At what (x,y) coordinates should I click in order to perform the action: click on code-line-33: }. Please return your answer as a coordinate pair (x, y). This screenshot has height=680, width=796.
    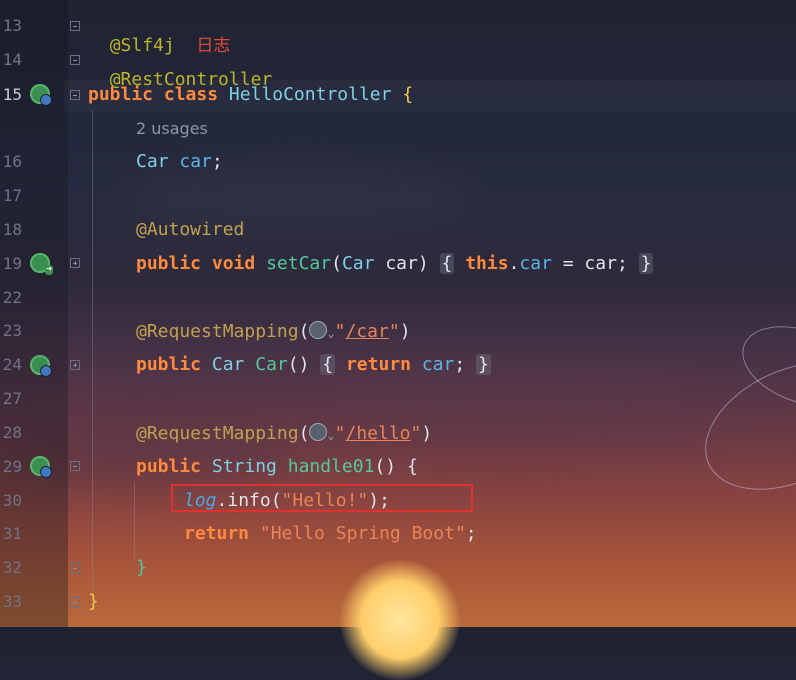
    Looking at the image, I should click on (93, 602).